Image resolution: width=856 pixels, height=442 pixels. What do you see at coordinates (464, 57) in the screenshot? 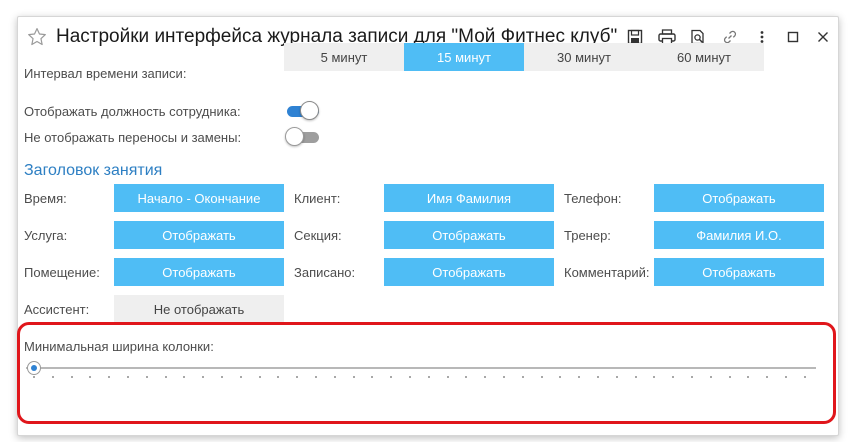
I see `interval-option-15: 15 минут` at bounding box center [464, 57].